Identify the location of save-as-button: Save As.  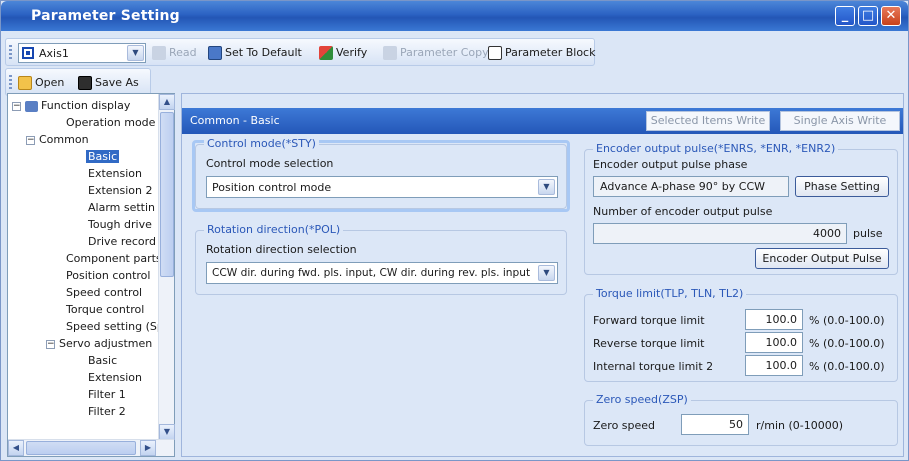
(108, 83).